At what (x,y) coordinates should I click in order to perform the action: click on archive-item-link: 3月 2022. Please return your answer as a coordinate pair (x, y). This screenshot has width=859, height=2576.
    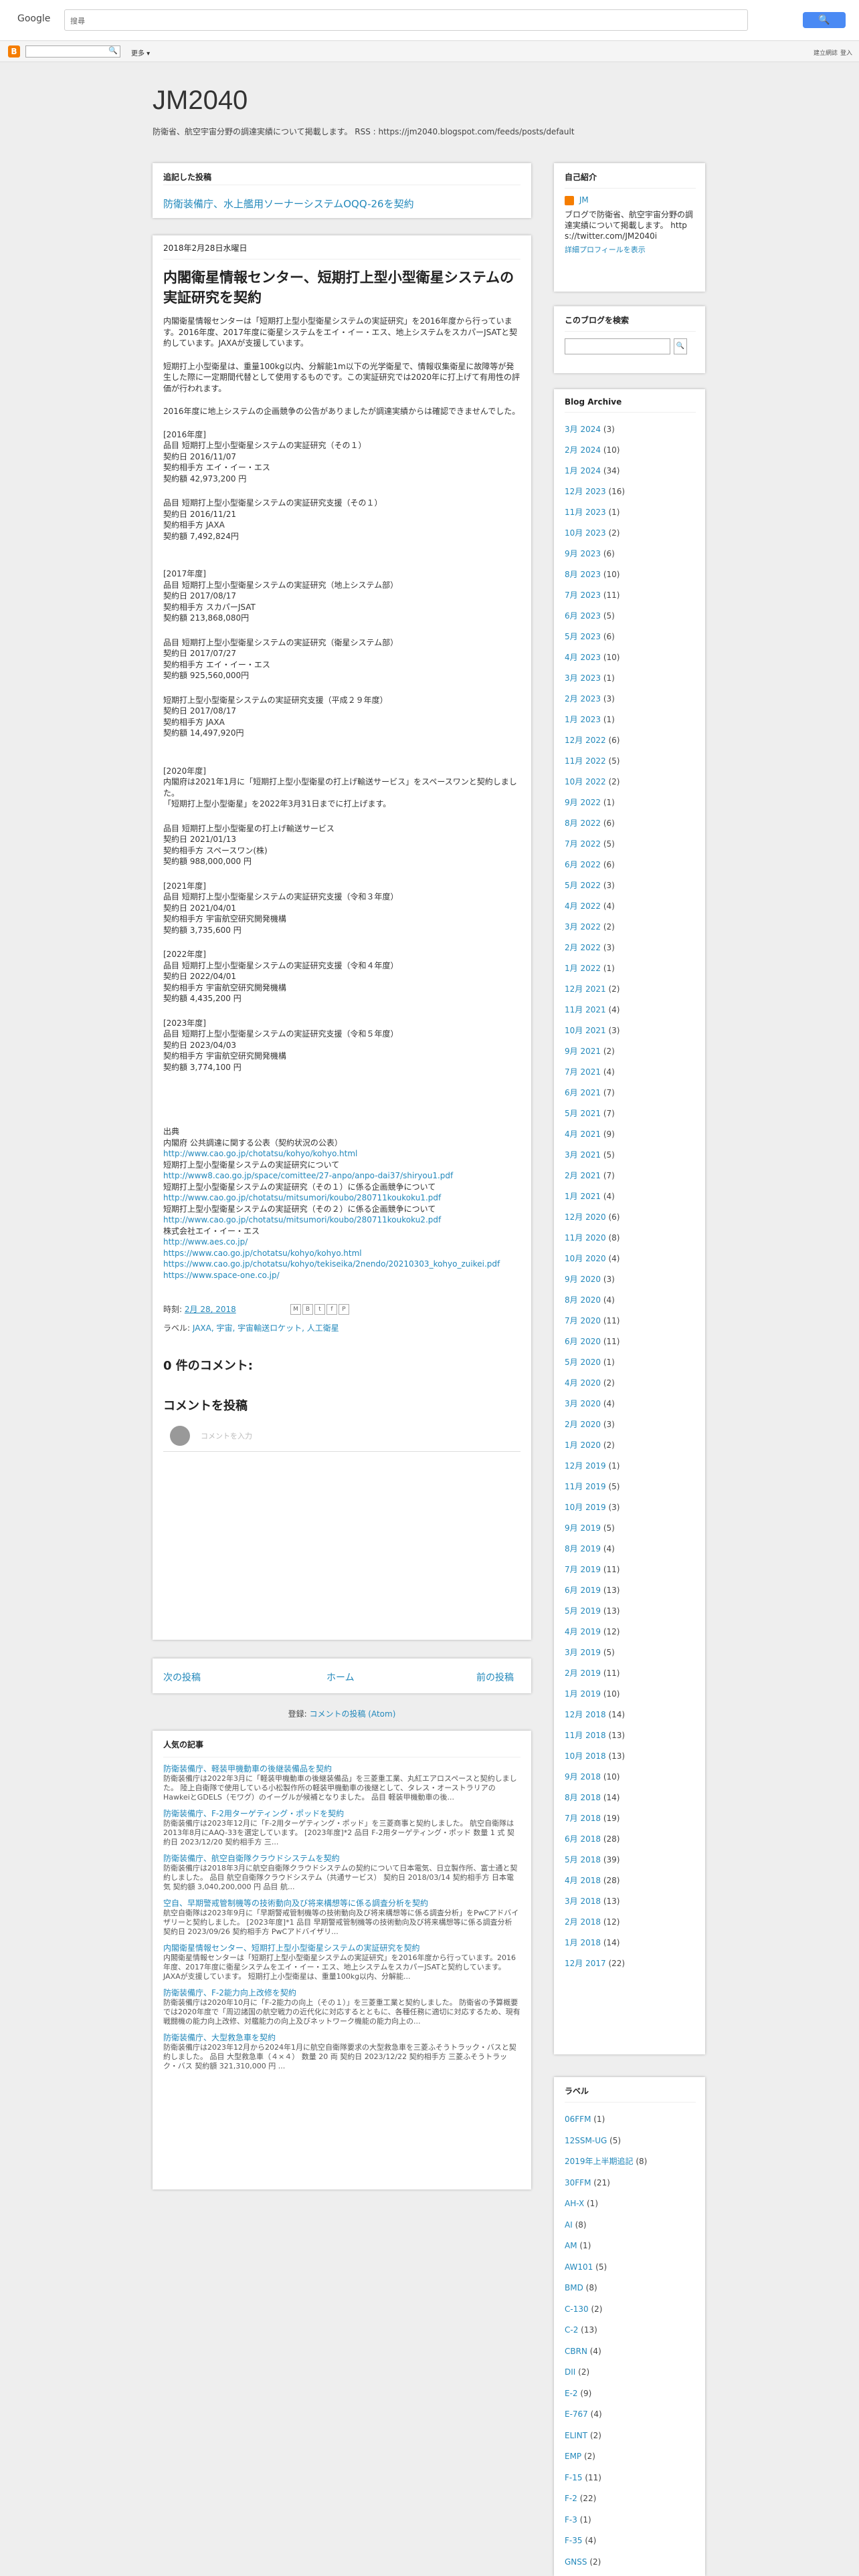
    Looking at the image, I should click on (583, 927).